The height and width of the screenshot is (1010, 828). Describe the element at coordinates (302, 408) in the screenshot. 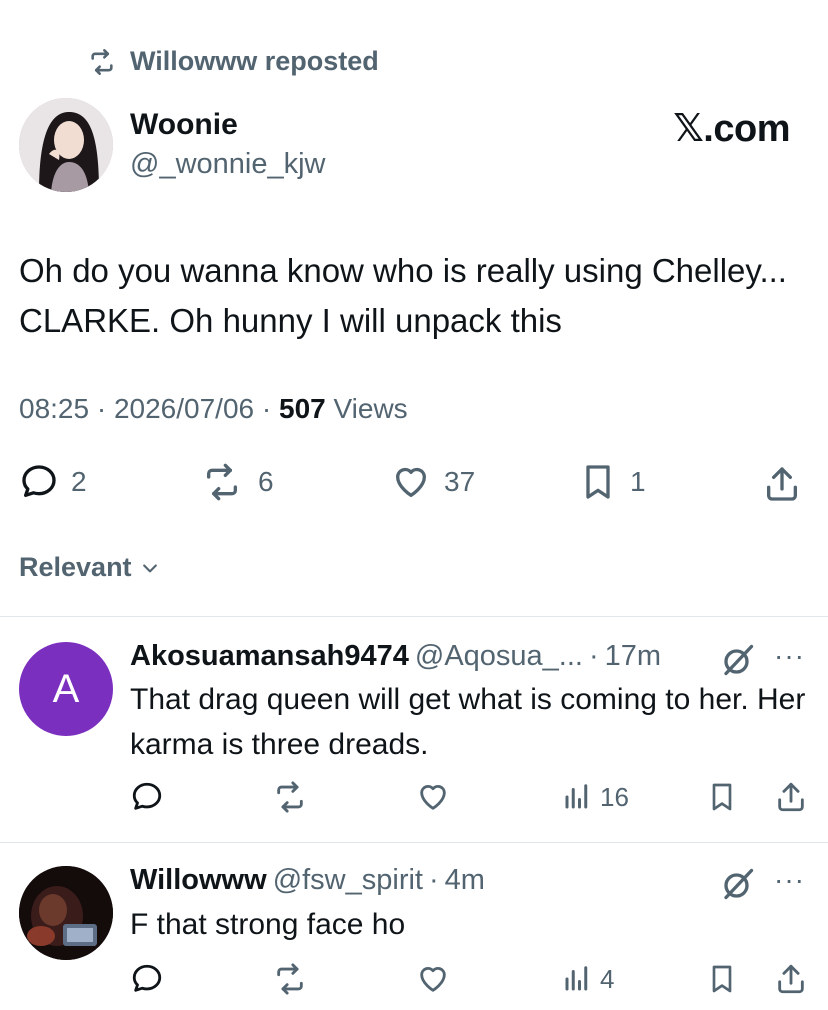

I see `views-count: 507` at that location.